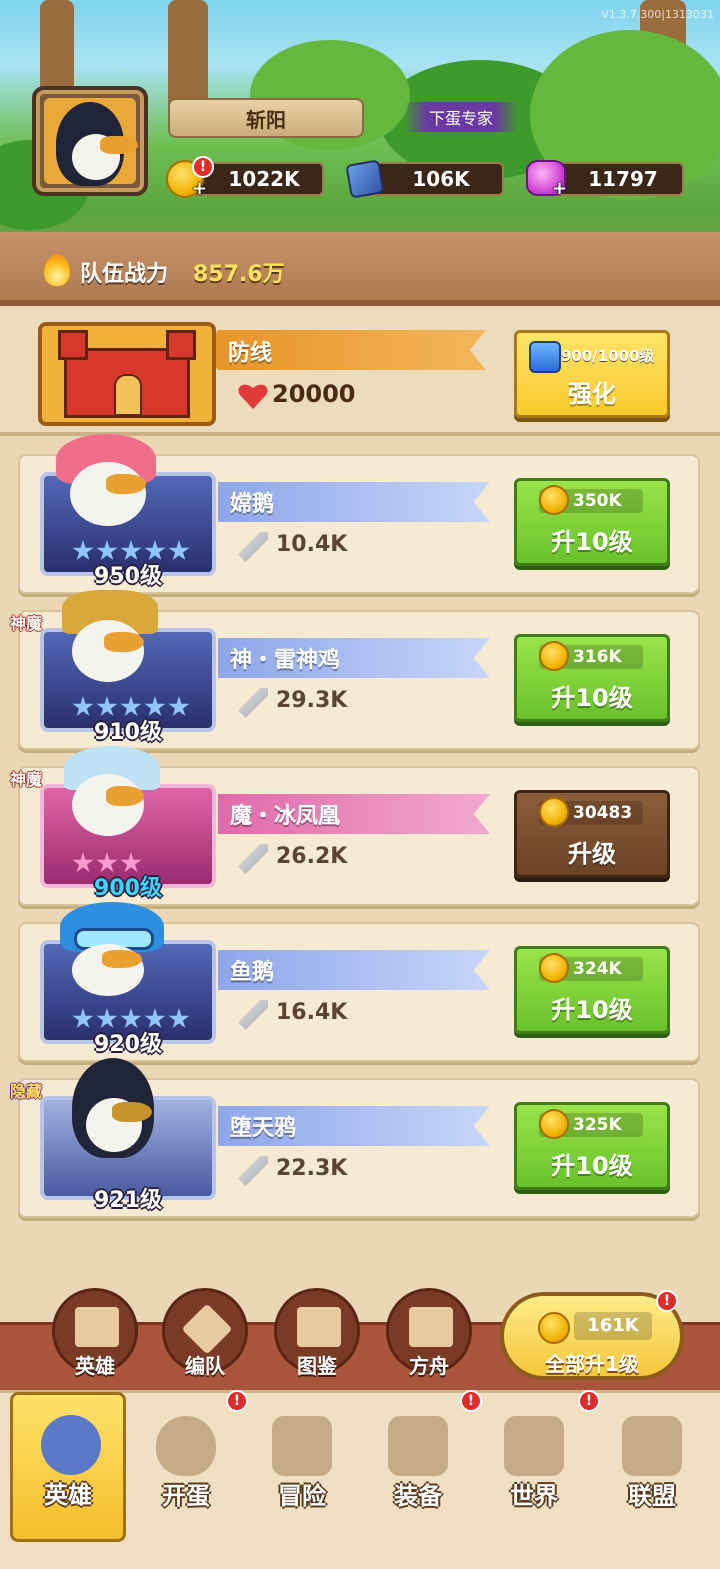 The image size is (720, 1569). Describe the element at coordinates (365, 179) in the screenshot. I see `blue-gem-icon` at that location.